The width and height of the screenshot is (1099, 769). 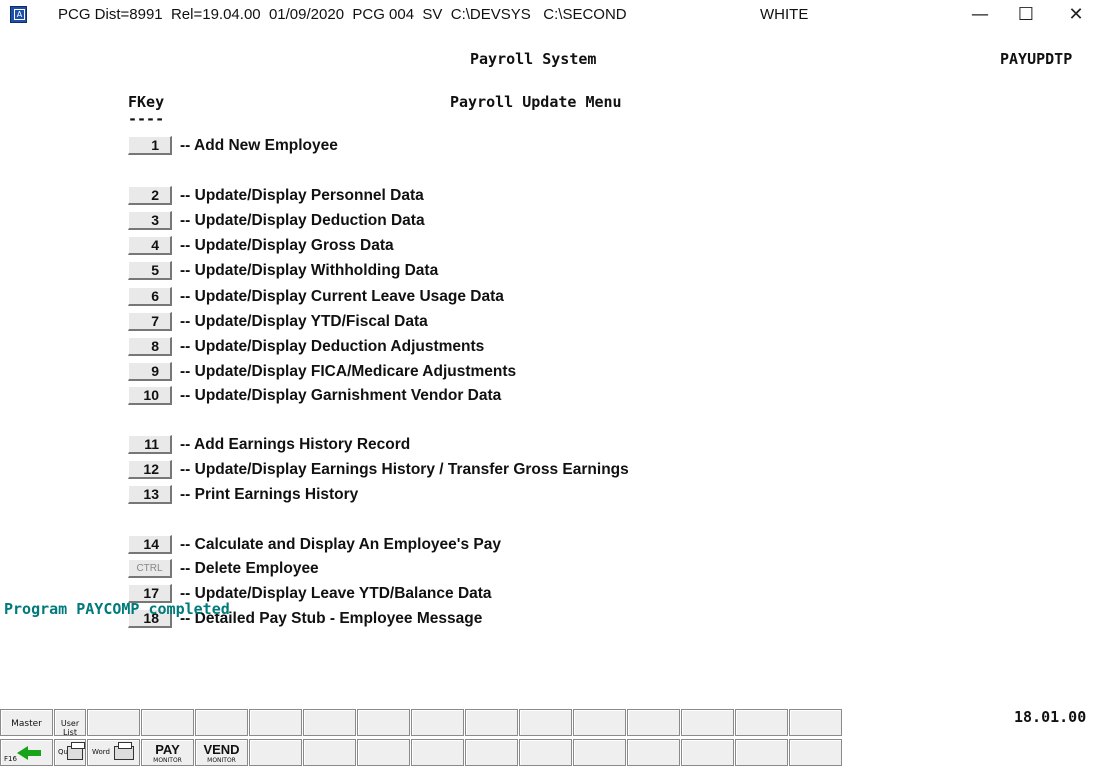 I want to click on fkey-button-7: 7, so click(x=150, y=321).